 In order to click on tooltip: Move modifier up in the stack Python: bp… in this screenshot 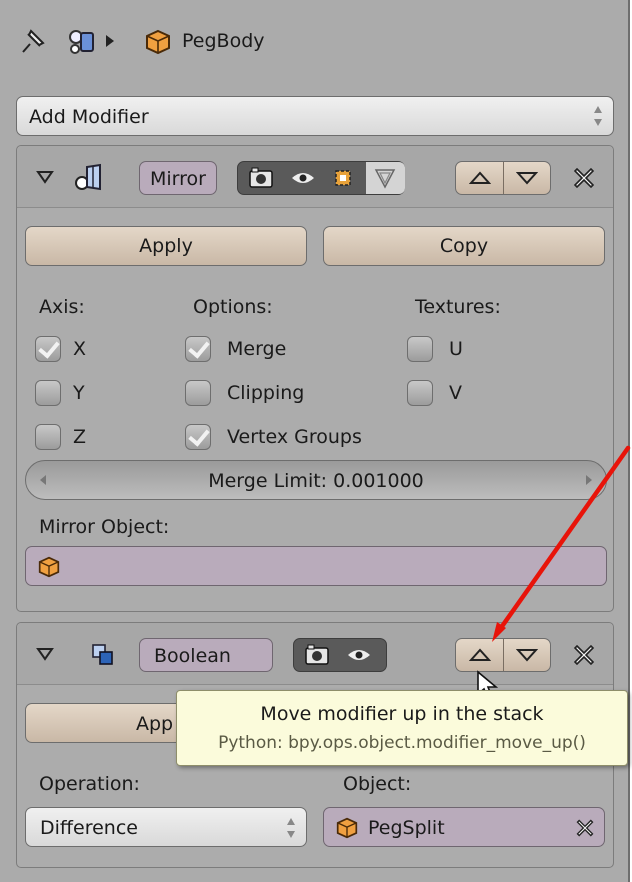, I will do `click(402, 728)`.